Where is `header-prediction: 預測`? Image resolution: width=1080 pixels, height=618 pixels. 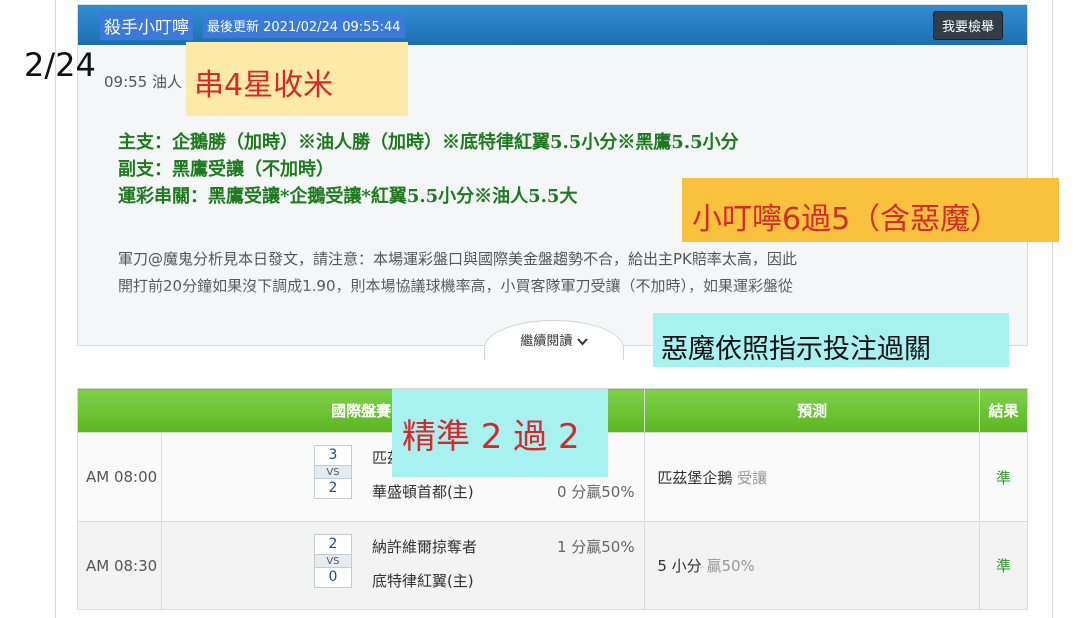
header-prediction: 預測 is located at coordinates (812, 410).